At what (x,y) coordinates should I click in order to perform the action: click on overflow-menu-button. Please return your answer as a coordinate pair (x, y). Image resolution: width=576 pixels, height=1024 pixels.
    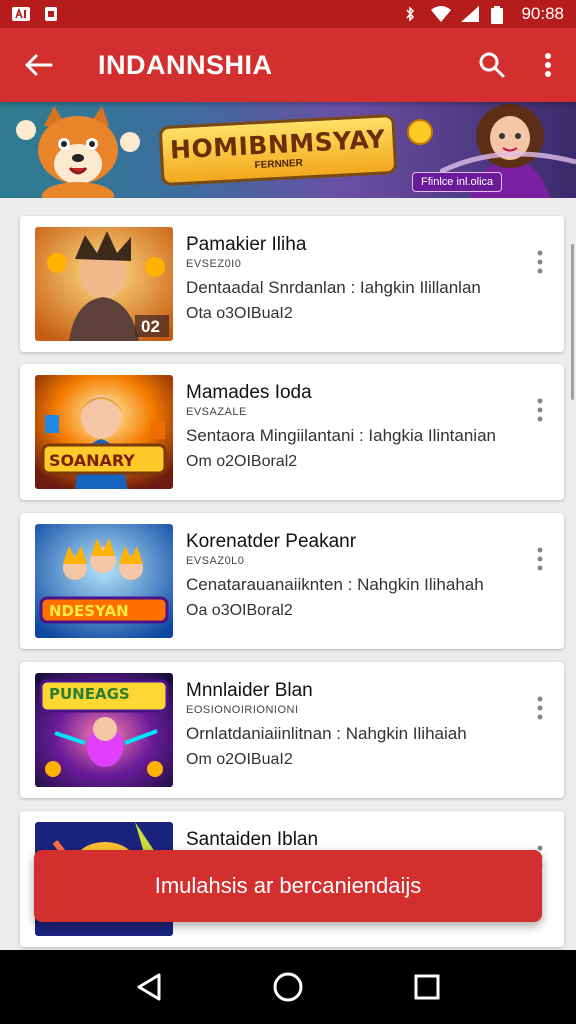
    Looking at the image, I should click on (548, 65).